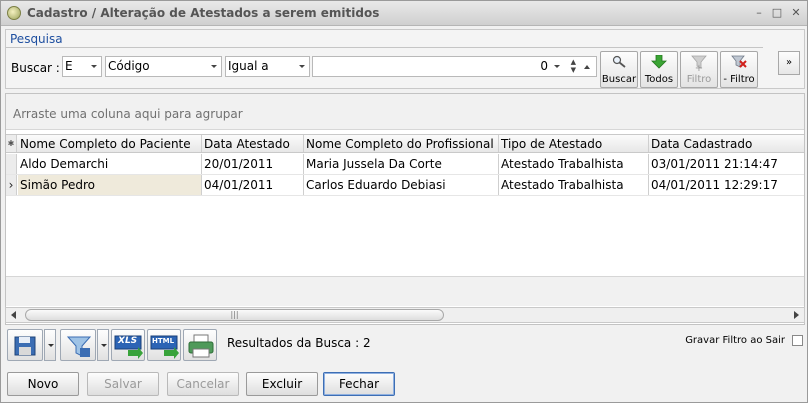 The image size is (808, 403). Describe the element at coordinates (726, 143) in the screenshot. I see `column-header-data-cadastrado: Data Cadastrado` at that location.